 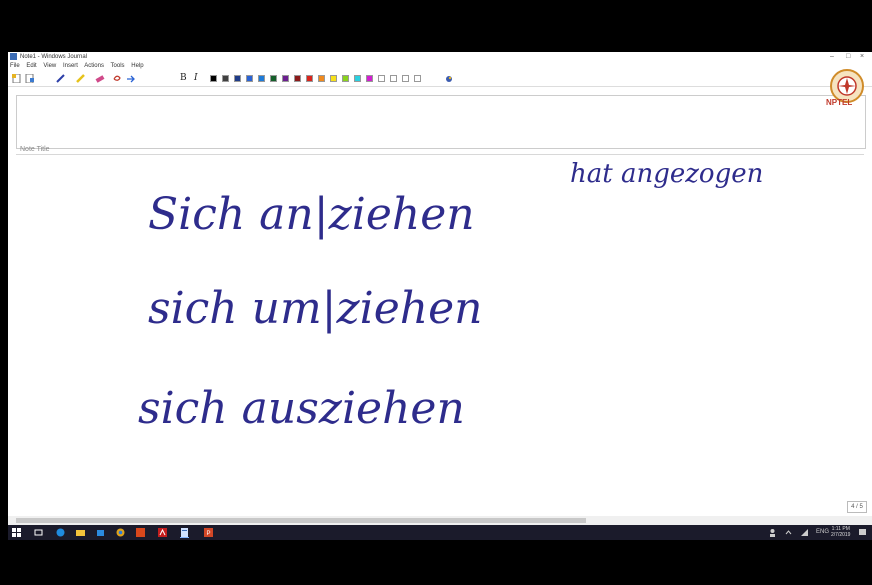 I want to click on office-app-icon, so click(x=140, y=532).